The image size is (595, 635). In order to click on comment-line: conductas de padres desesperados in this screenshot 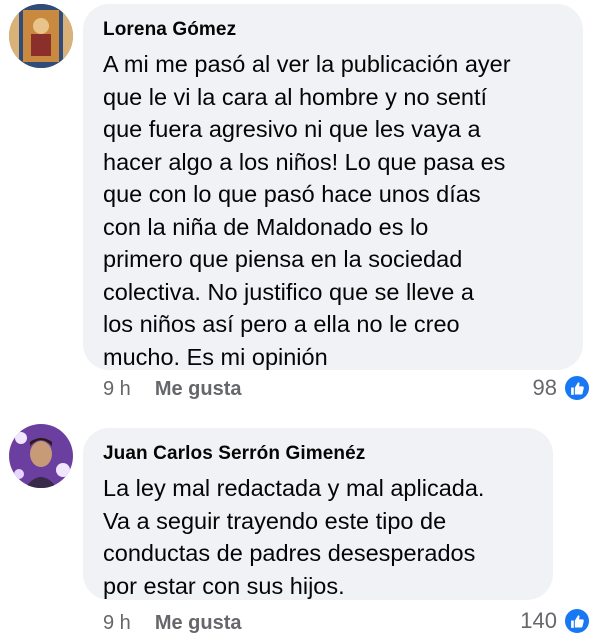, I will do `click(289, 553)`.